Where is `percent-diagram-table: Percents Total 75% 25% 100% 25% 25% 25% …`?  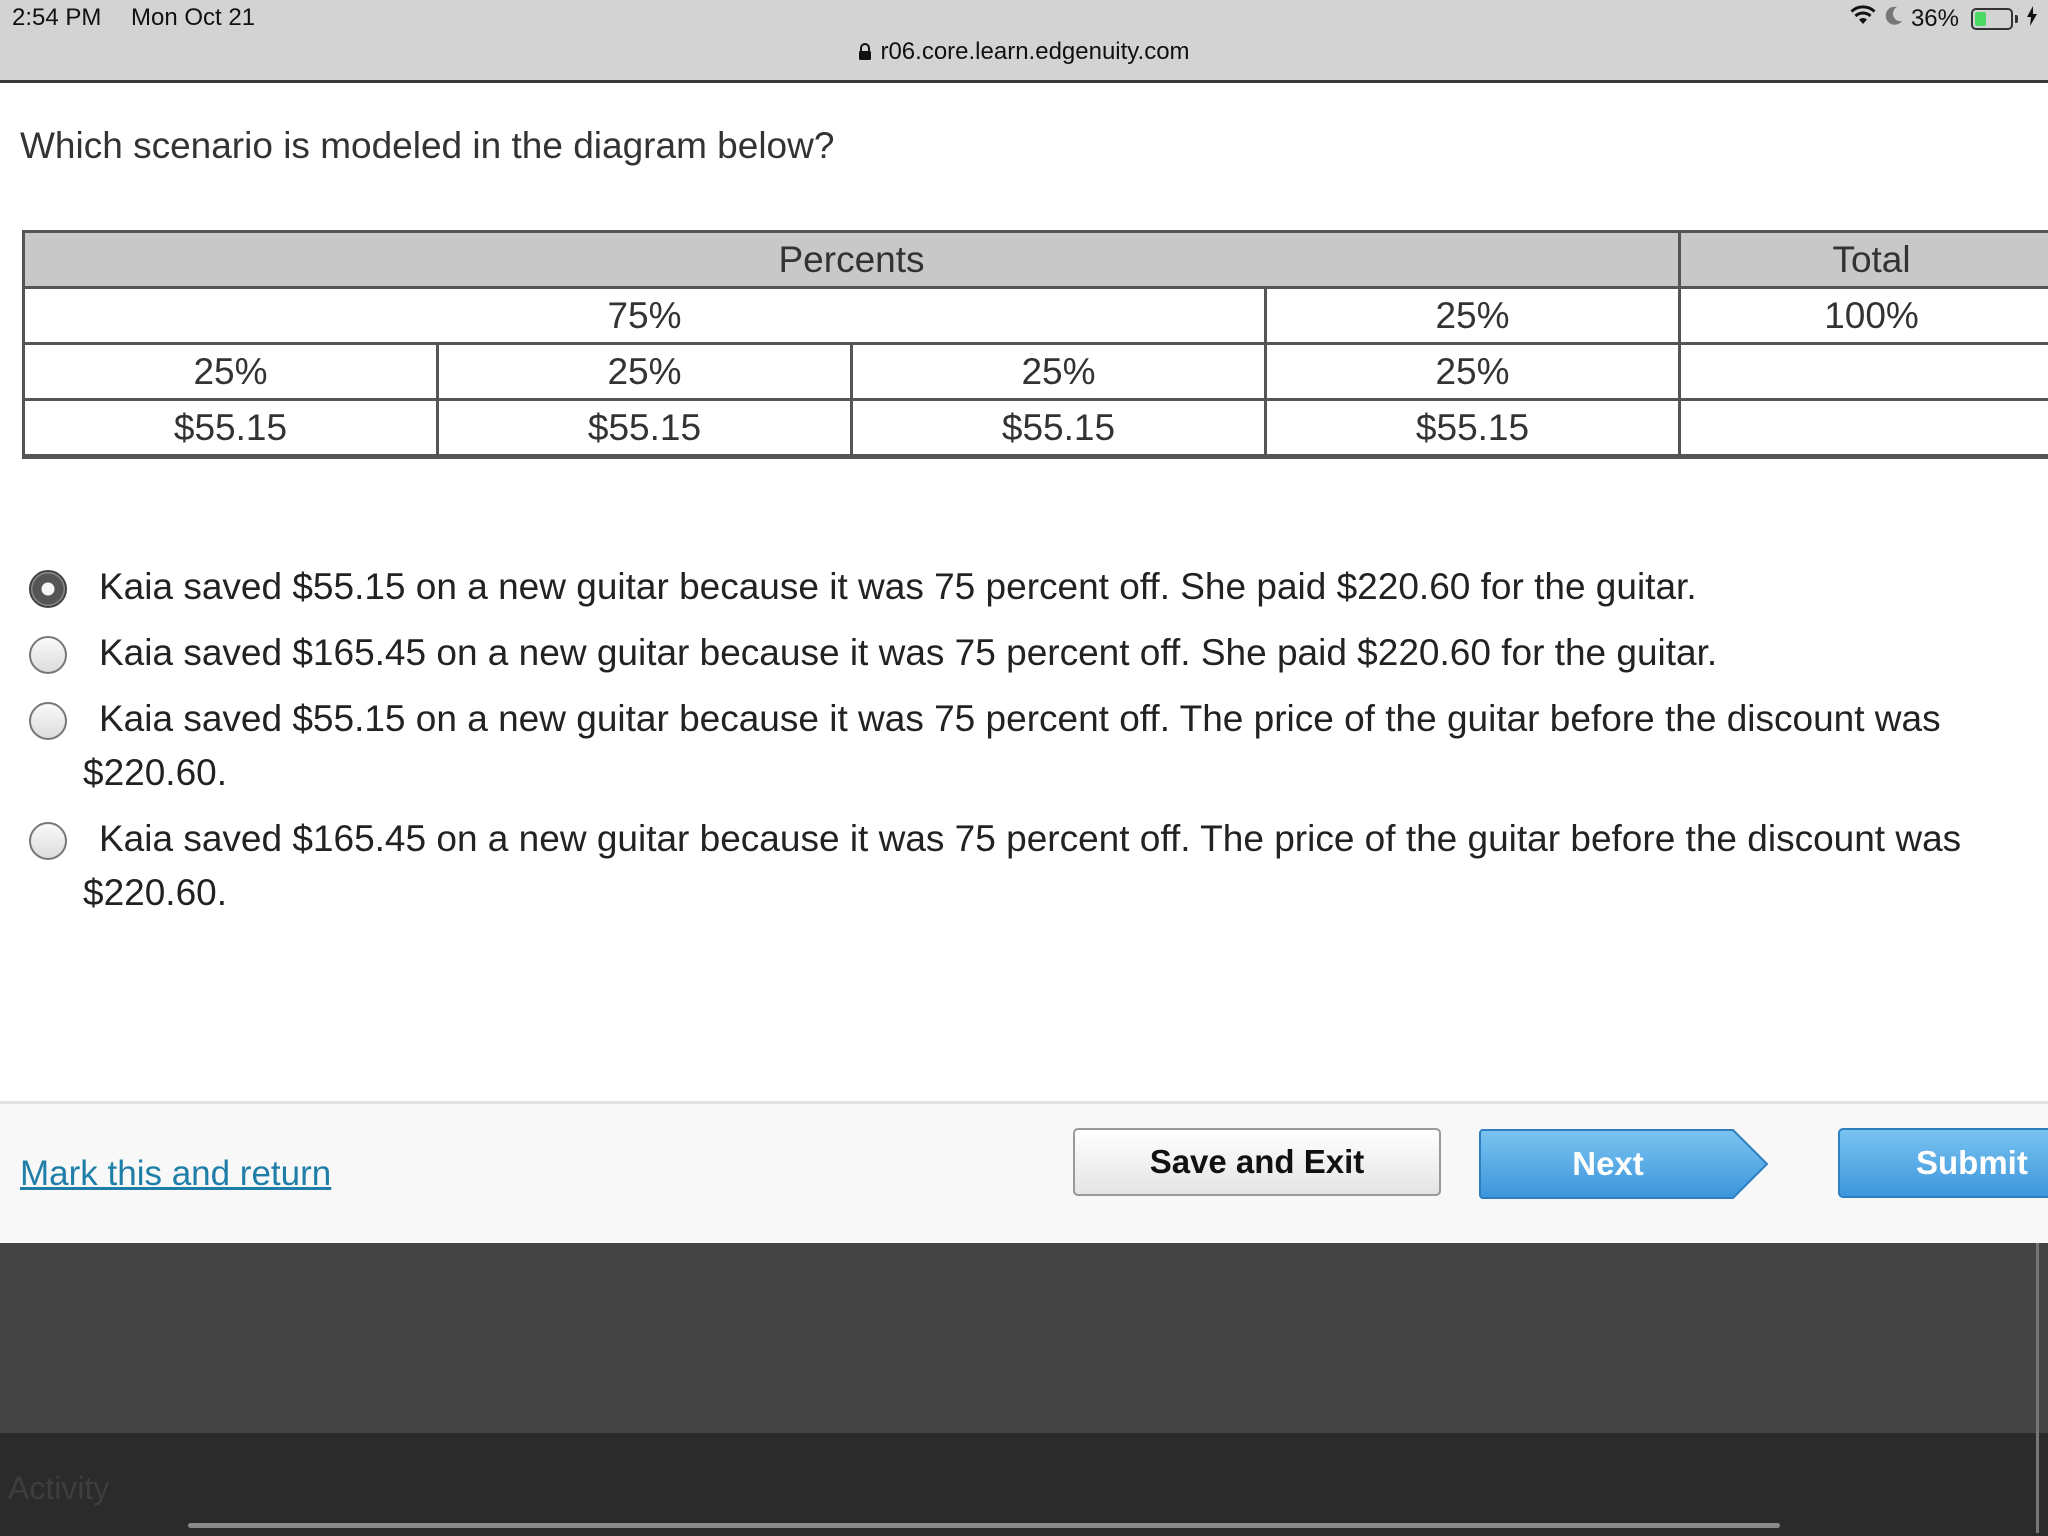
percent-diagram-table: Percents Total 75% 25% 100% 25% 25% 25% … is located at coordinates (1034, 344).